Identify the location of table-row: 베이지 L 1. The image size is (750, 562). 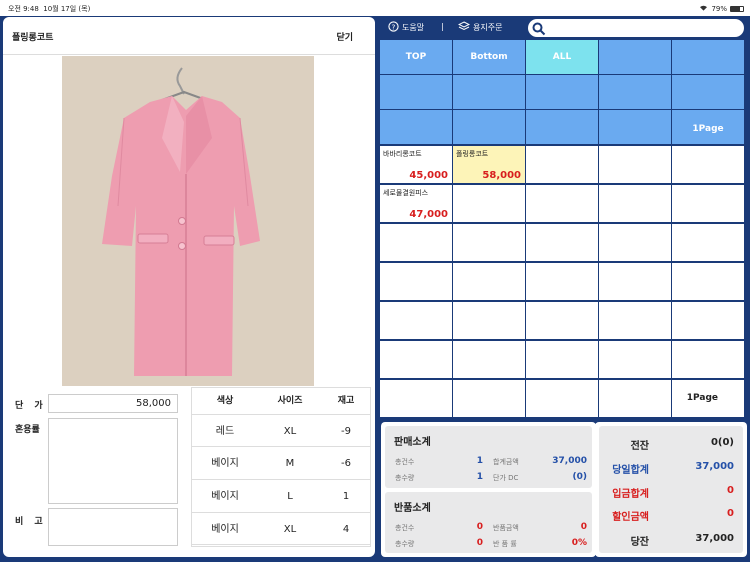
(281, 497).